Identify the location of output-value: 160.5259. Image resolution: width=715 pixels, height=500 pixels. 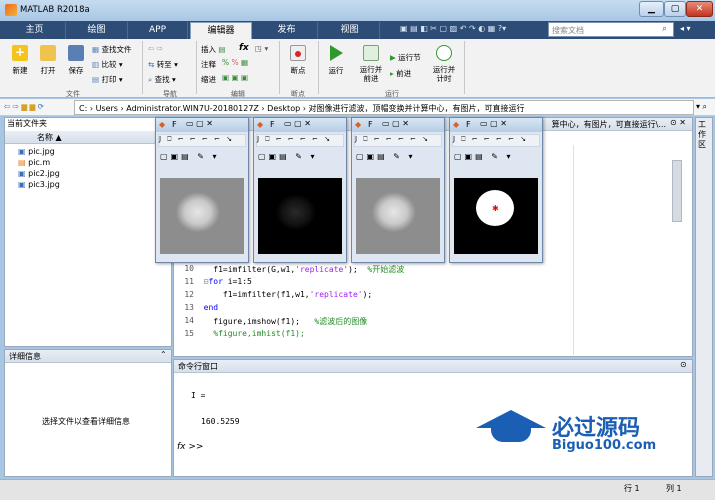
(220, 421).